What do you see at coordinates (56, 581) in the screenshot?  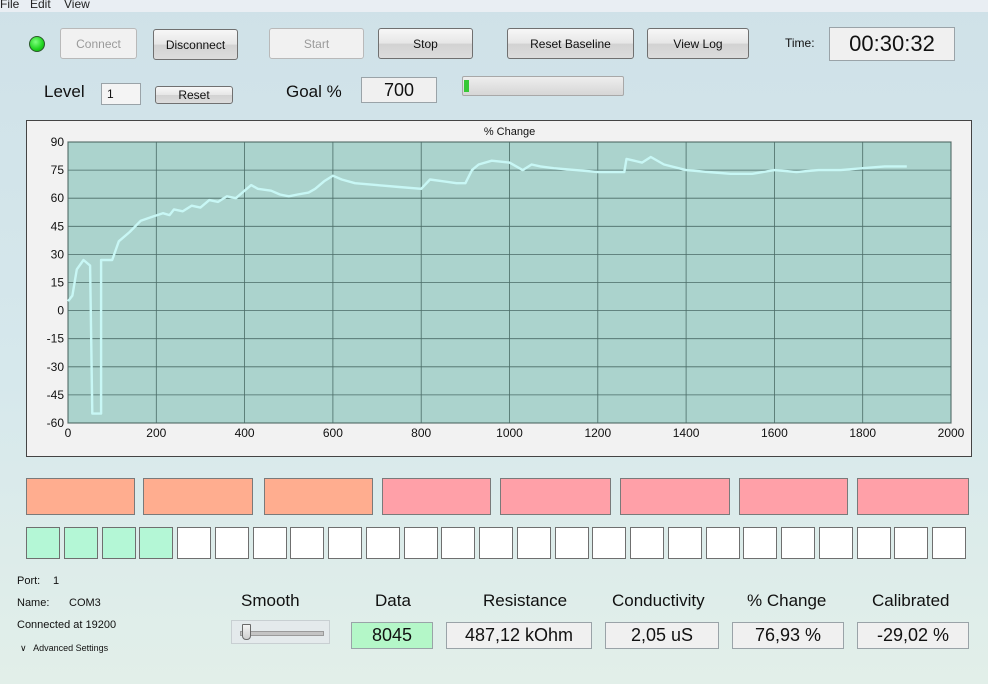 I see `port-value: 1` at bounding box center [56, 581].